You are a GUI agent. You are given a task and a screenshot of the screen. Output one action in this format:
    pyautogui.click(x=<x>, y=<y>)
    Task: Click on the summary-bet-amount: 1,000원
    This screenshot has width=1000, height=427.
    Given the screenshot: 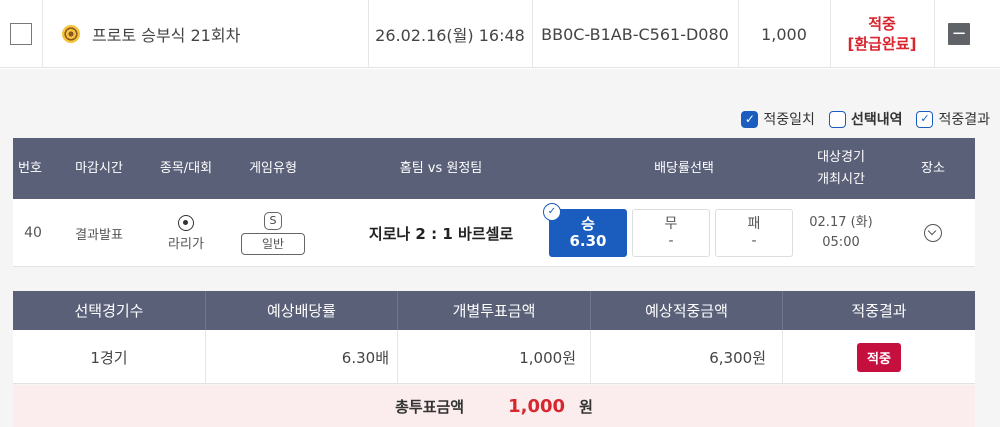 What is the action you would take?
    pyautogui.click(x=494, y=357)
    